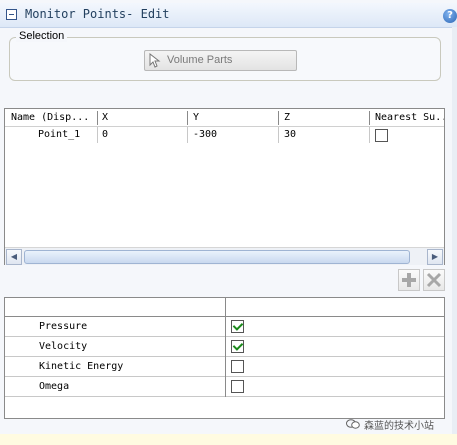  Describe the element at coordinates (63, 346) in the screenshot. I see `quantity-label: Velocity` at that location.